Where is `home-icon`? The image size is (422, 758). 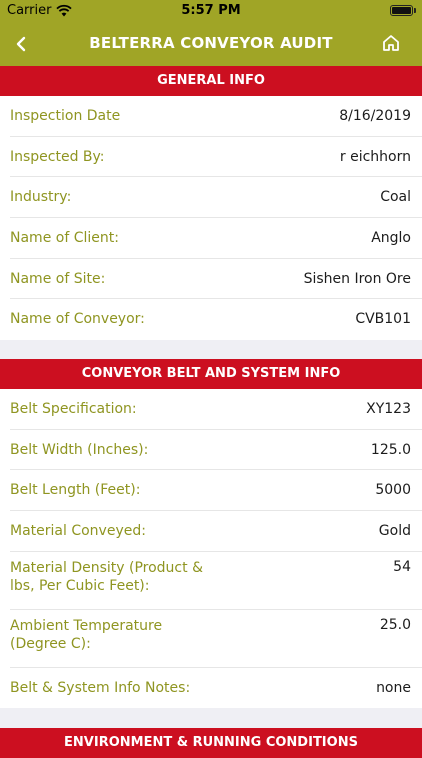 home-icon is located at coordinates (391, 43).